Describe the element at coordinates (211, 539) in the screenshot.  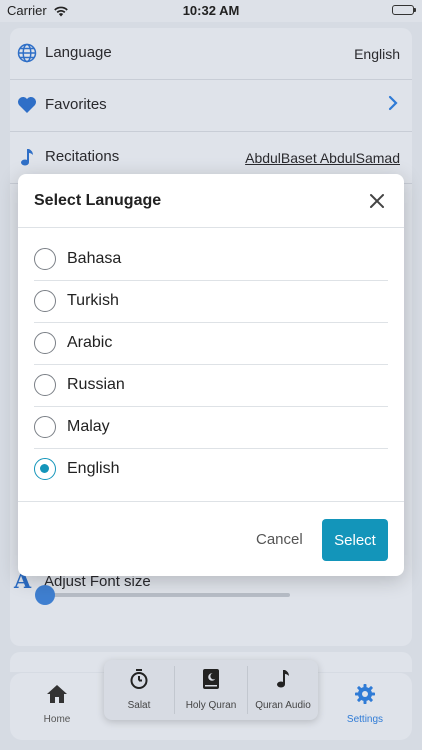
I see `modal-footer: Cancel Select` at that location.